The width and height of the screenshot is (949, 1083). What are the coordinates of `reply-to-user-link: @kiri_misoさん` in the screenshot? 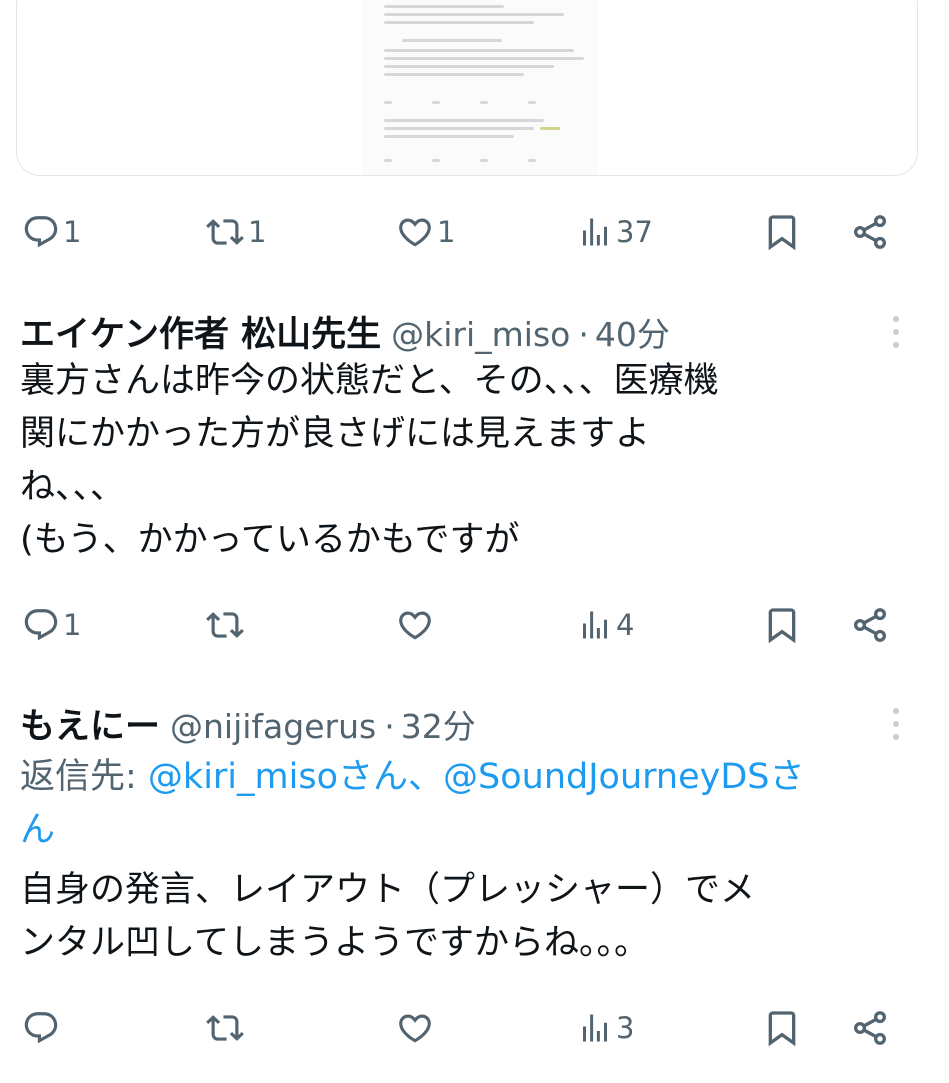 It's located at (278, 777).